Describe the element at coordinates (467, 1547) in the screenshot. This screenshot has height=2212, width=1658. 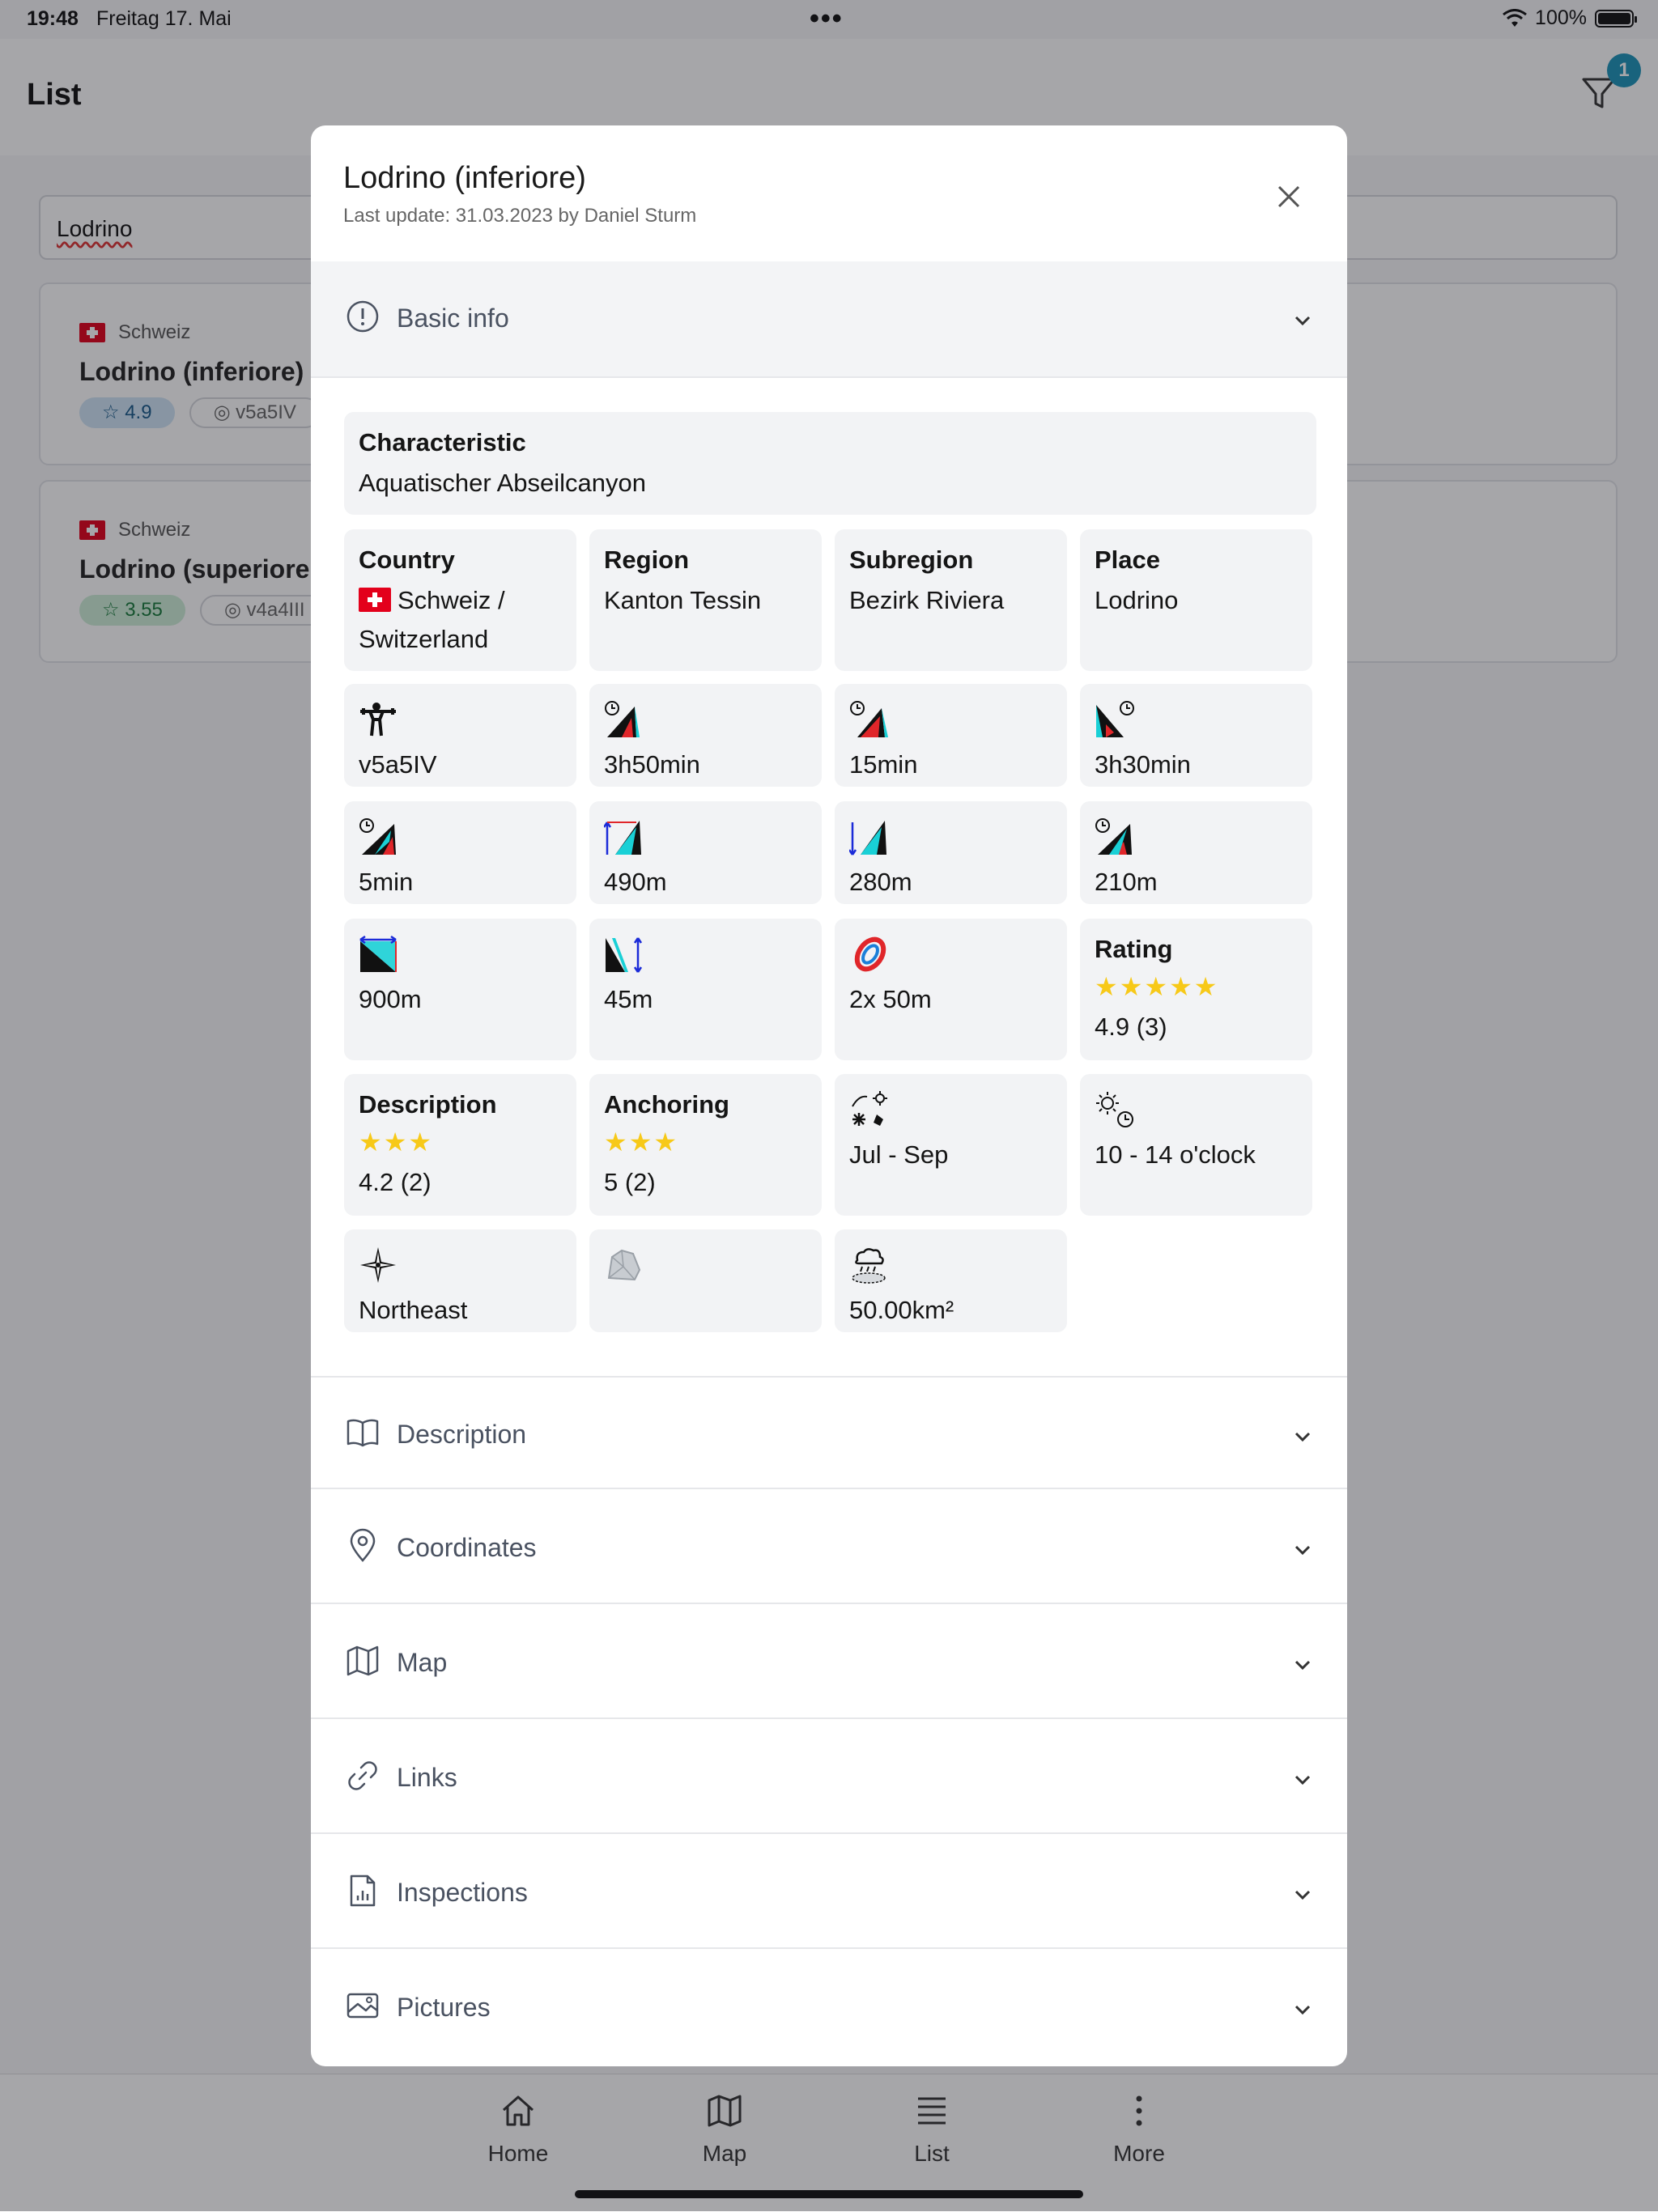
I see `section-coordinates-label: Coordinates` at that location.